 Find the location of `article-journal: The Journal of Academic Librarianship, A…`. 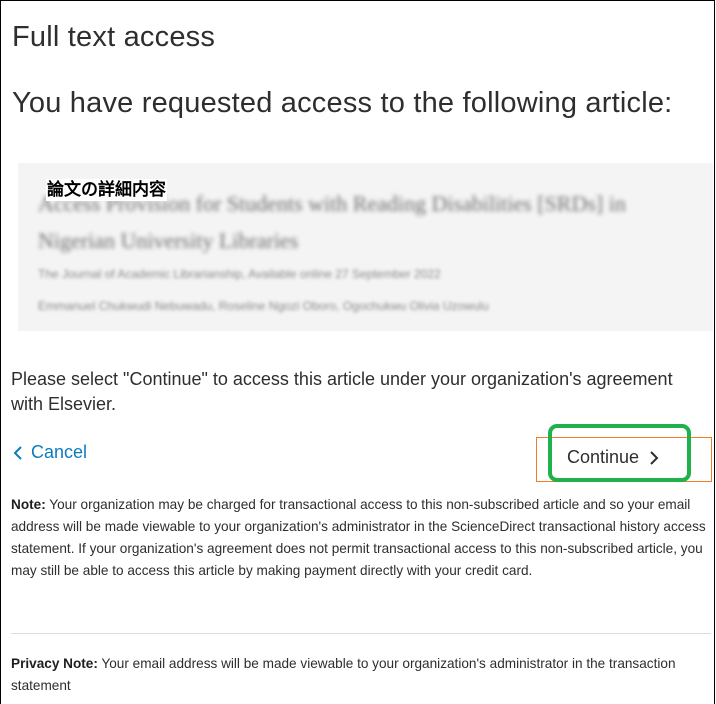

article-journal: The Journal of Academic Librarianship, A… is located at coordinates (239, 274).